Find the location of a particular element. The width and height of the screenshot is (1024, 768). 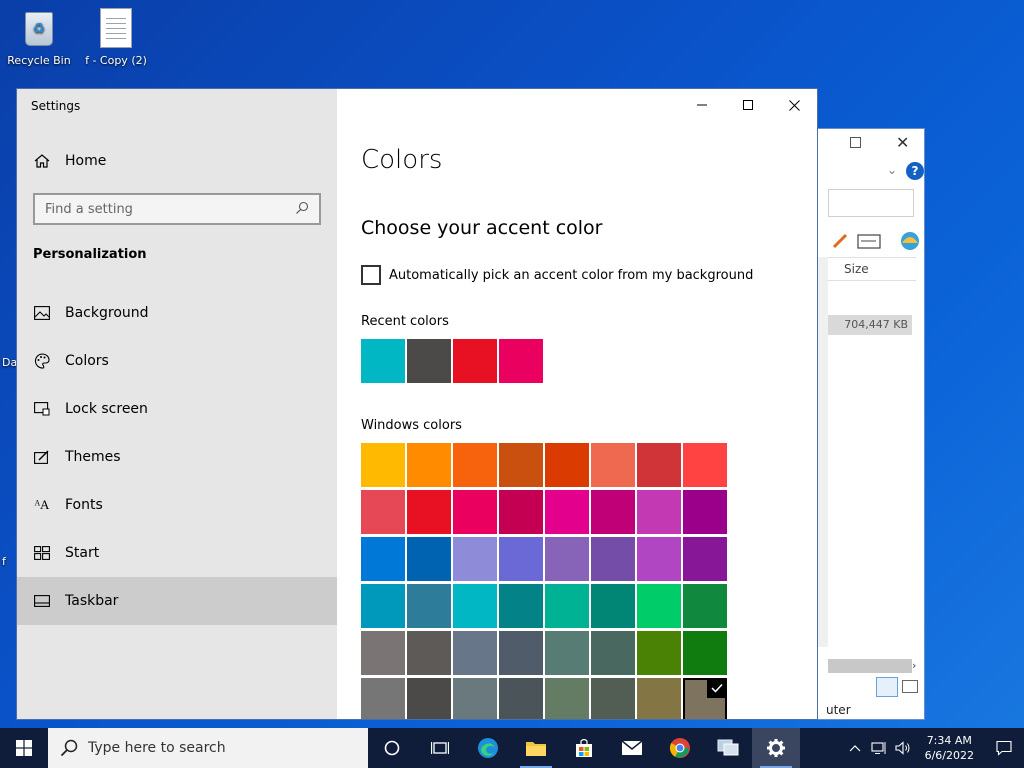

nav-item-colors: Colors is located at coordinates (177, 361).